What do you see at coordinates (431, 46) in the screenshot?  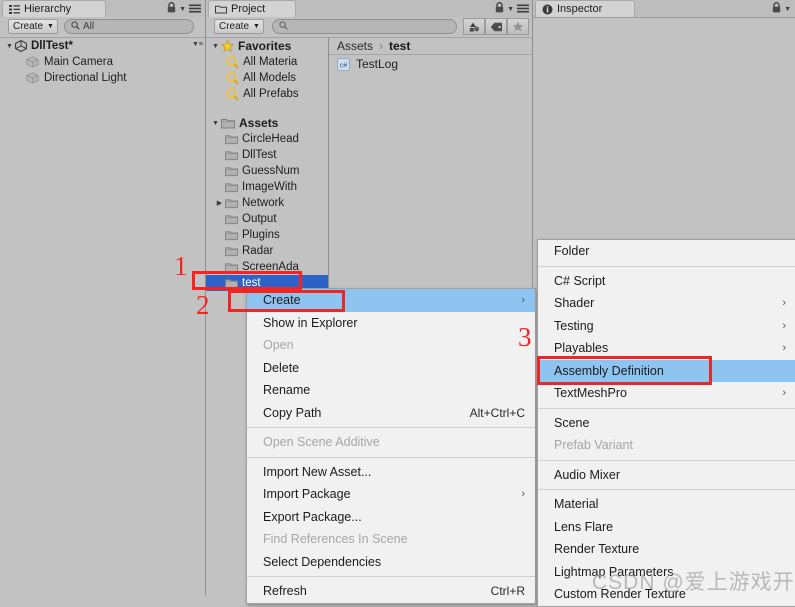 I see `breadcrumb: Assets › test` at bounding box center [431, 46].